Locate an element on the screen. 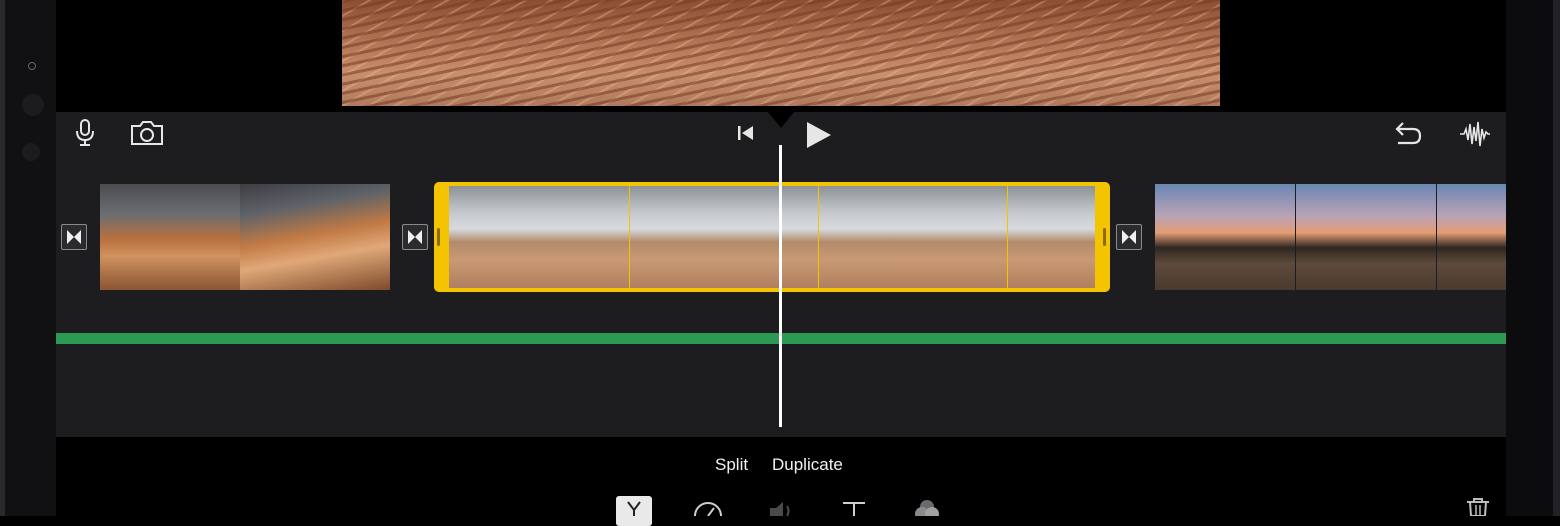 The height and width of the screenshot is (526, 1560). video-preview-frame is located at coordinates (781, 53).